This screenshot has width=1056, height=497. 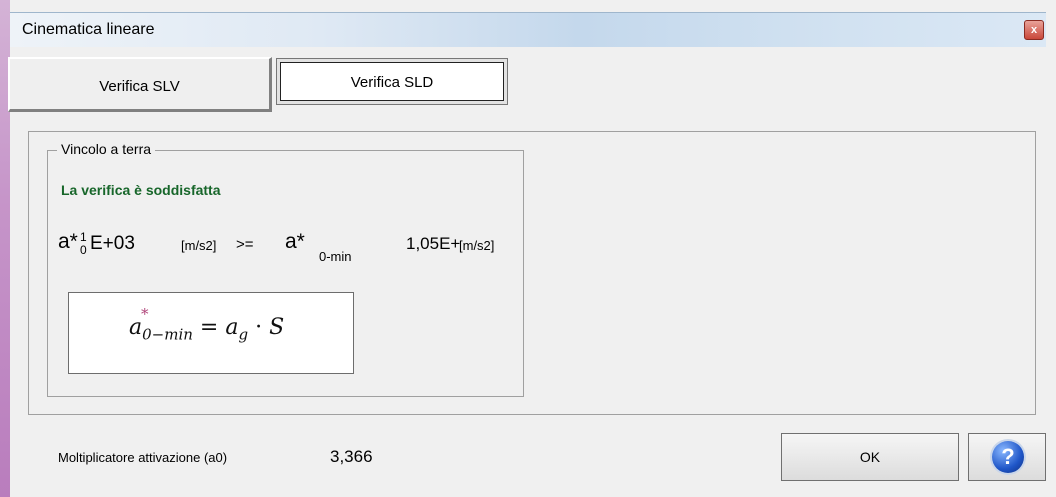 I want to click on ok-button: OK, so click(x=870, y=457).